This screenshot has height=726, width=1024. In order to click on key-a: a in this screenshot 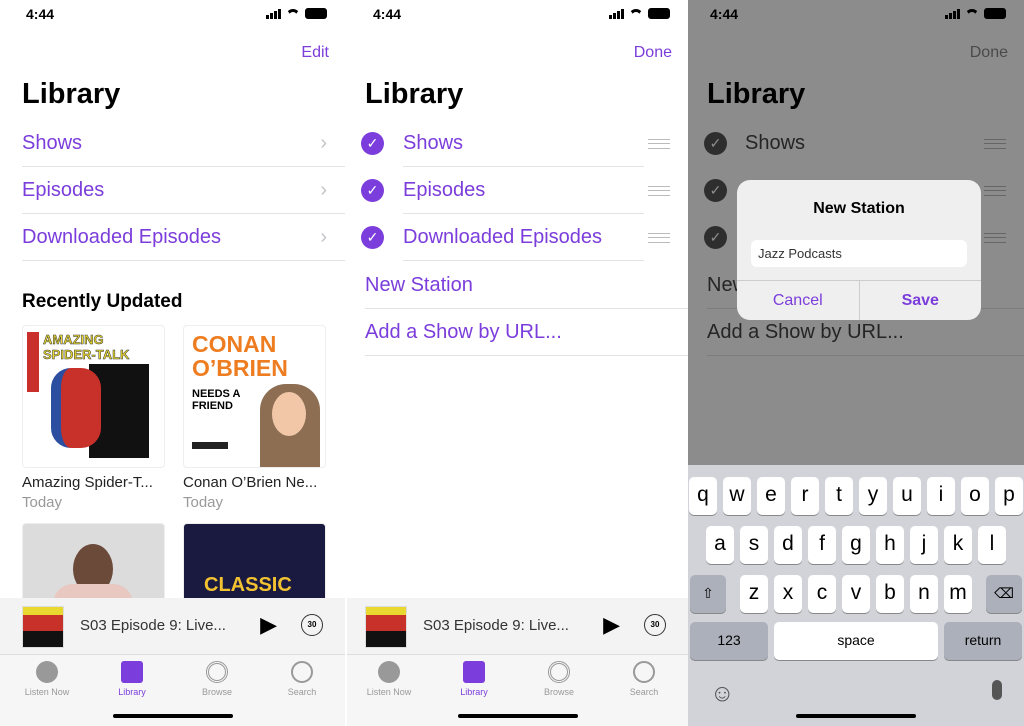, I will do `click(720, 545)`.